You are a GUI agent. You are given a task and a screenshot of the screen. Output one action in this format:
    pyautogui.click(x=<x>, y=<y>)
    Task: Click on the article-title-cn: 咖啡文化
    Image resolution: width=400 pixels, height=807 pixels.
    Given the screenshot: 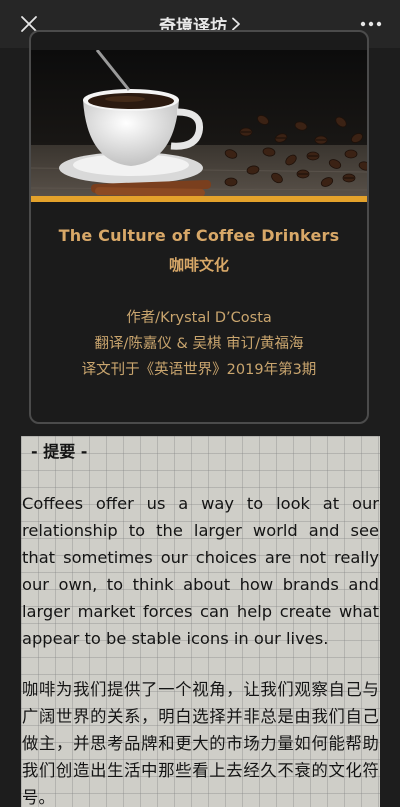 What is the action you would take?
    pyautogui.click(x=198, y=265)
    